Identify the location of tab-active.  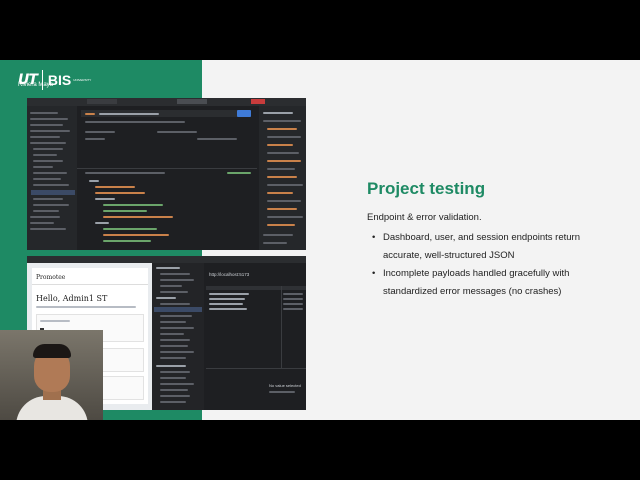
(192, 101).